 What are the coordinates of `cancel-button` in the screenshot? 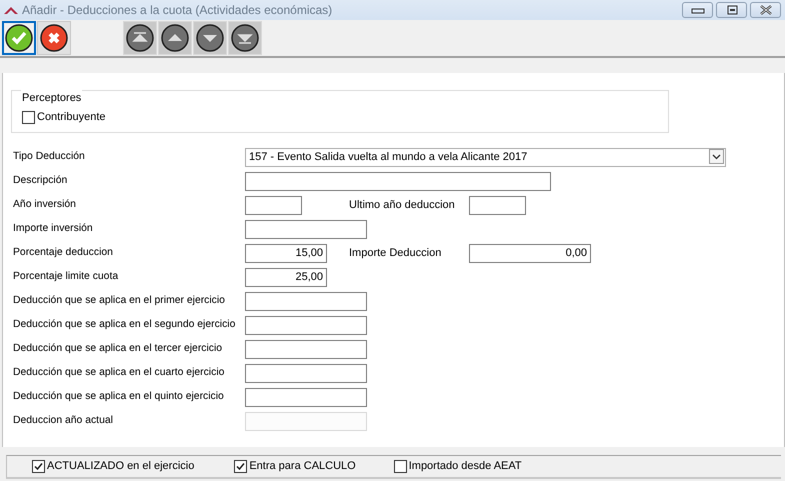 It's located at (54, 38).